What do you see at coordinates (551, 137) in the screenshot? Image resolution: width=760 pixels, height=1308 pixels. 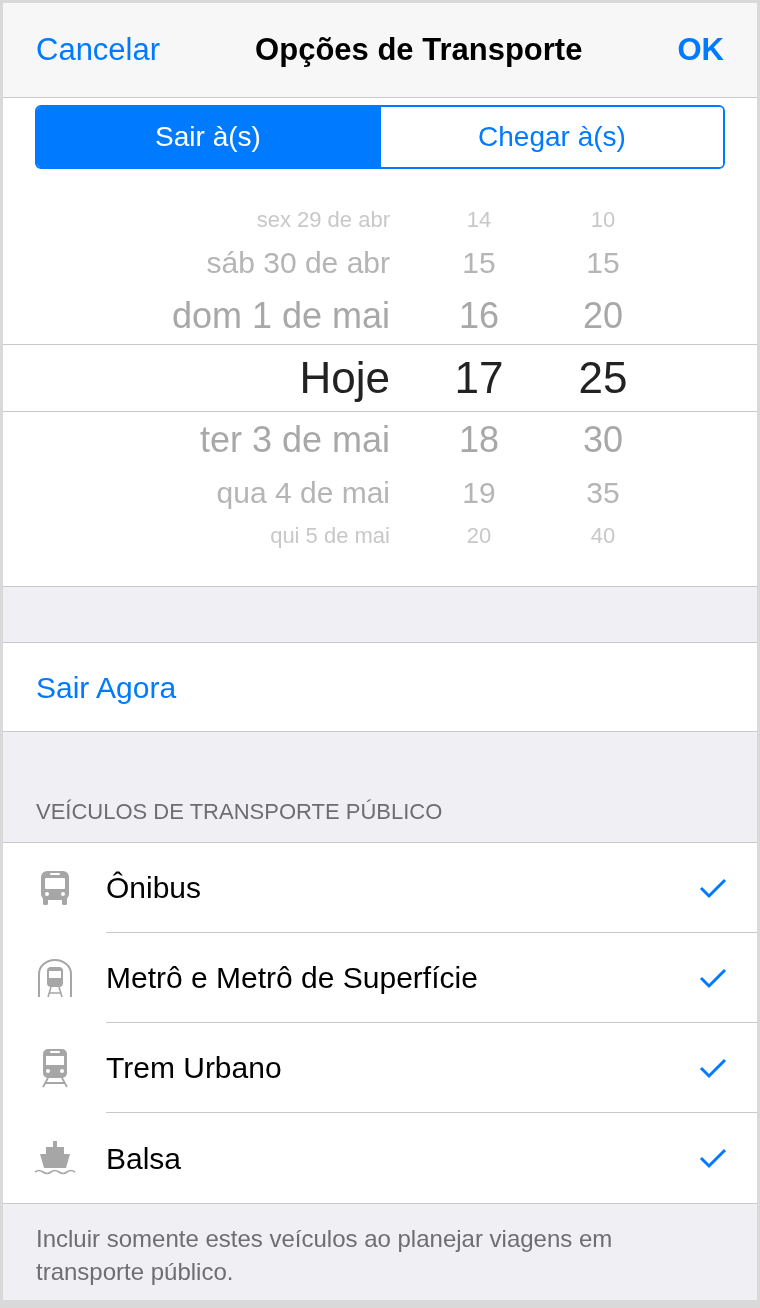 I see `segment-tab: Chegar à(s)` at bounding box center [551, 137].